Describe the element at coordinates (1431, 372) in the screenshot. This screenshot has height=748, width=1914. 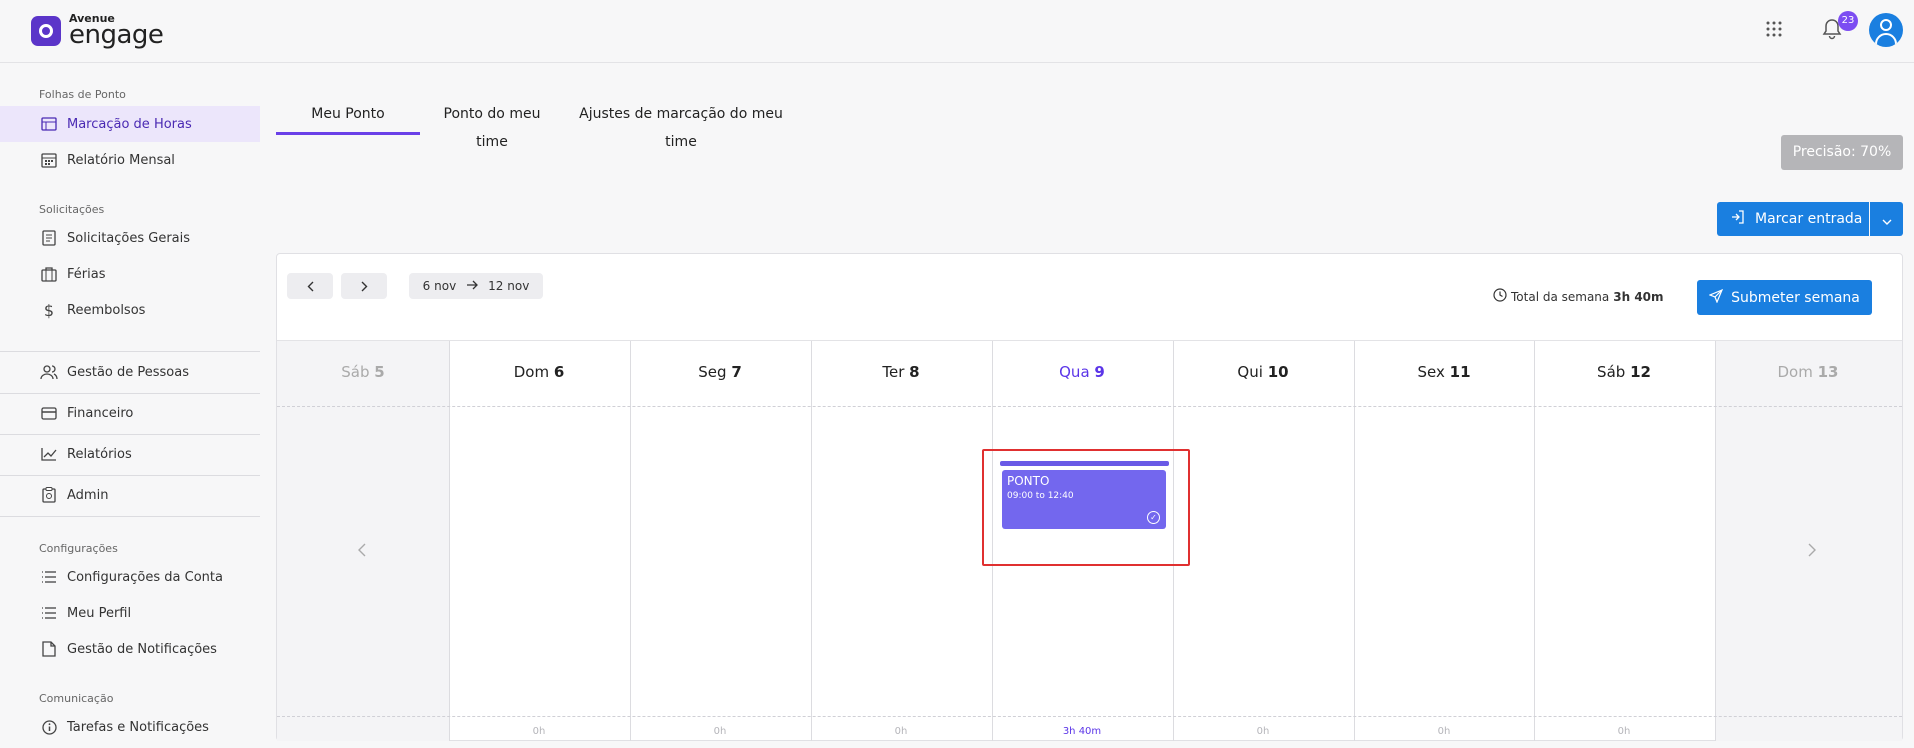
I see `day-name: Sex` at that location.